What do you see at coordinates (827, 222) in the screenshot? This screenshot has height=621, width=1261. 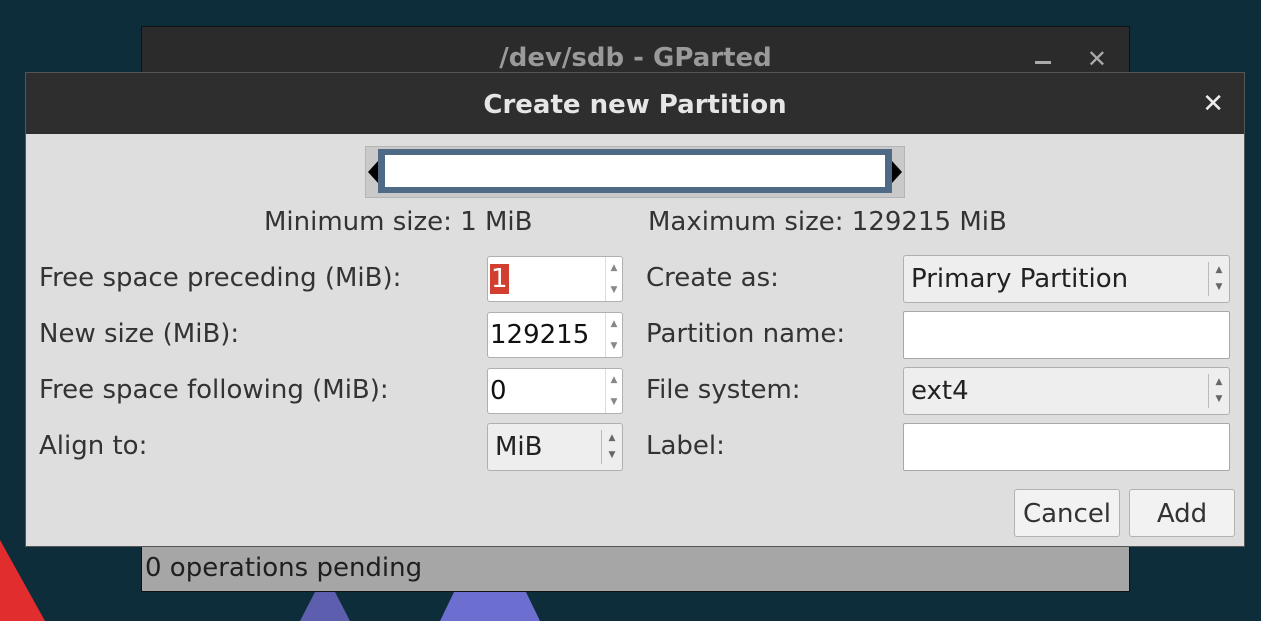 I see `maximum-size-text: Maximum size: 129215 MiB` at bounding box center [827, 222].